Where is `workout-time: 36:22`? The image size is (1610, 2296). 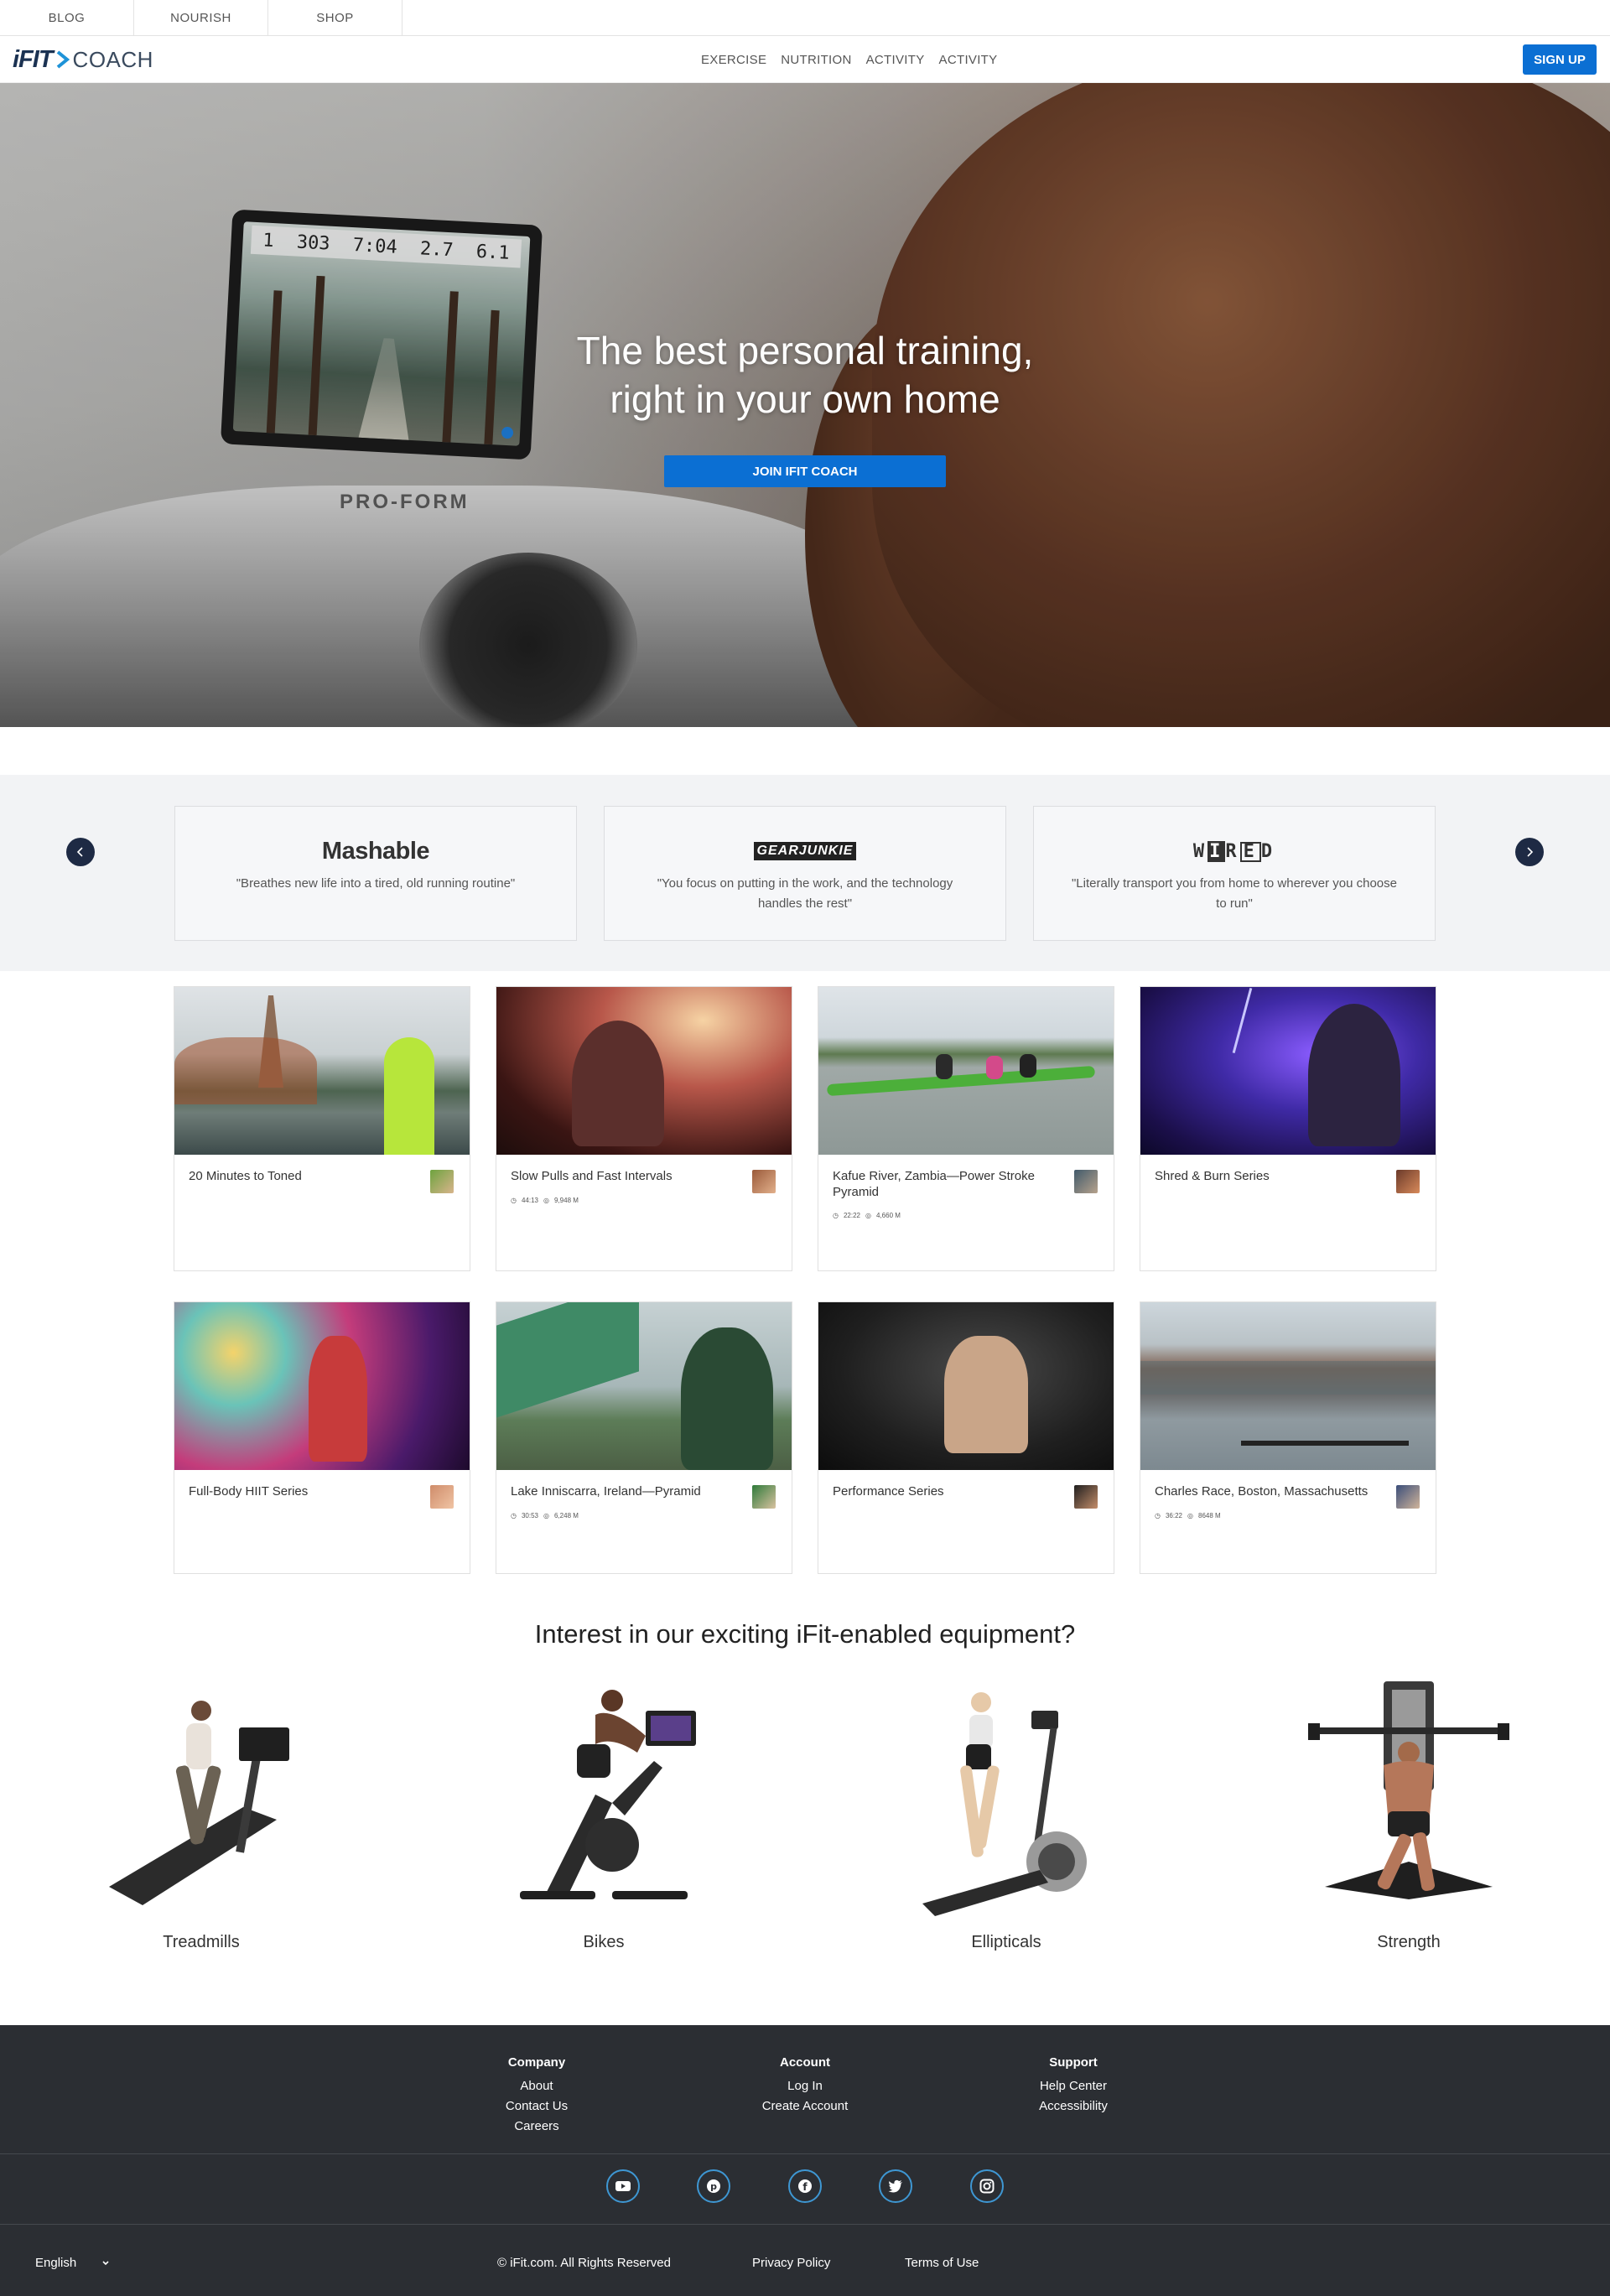
workout-time: 36:22 is located at coordinates (1174, 1515).